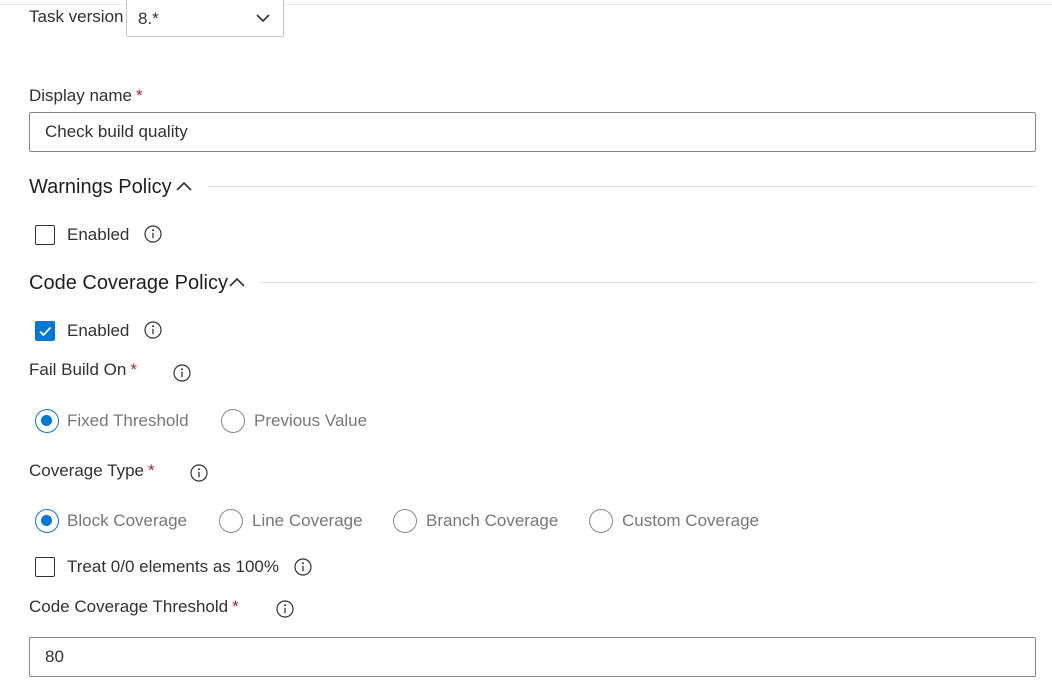 This screenshot has height=686, width=1052. I want to click on coverage-threshold-field, so click(532, 657).